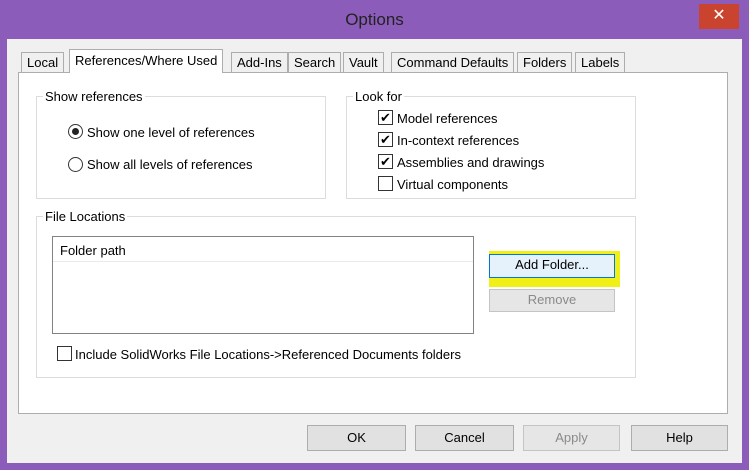  I want to click on remove-button: Remove, so click(552, 300).